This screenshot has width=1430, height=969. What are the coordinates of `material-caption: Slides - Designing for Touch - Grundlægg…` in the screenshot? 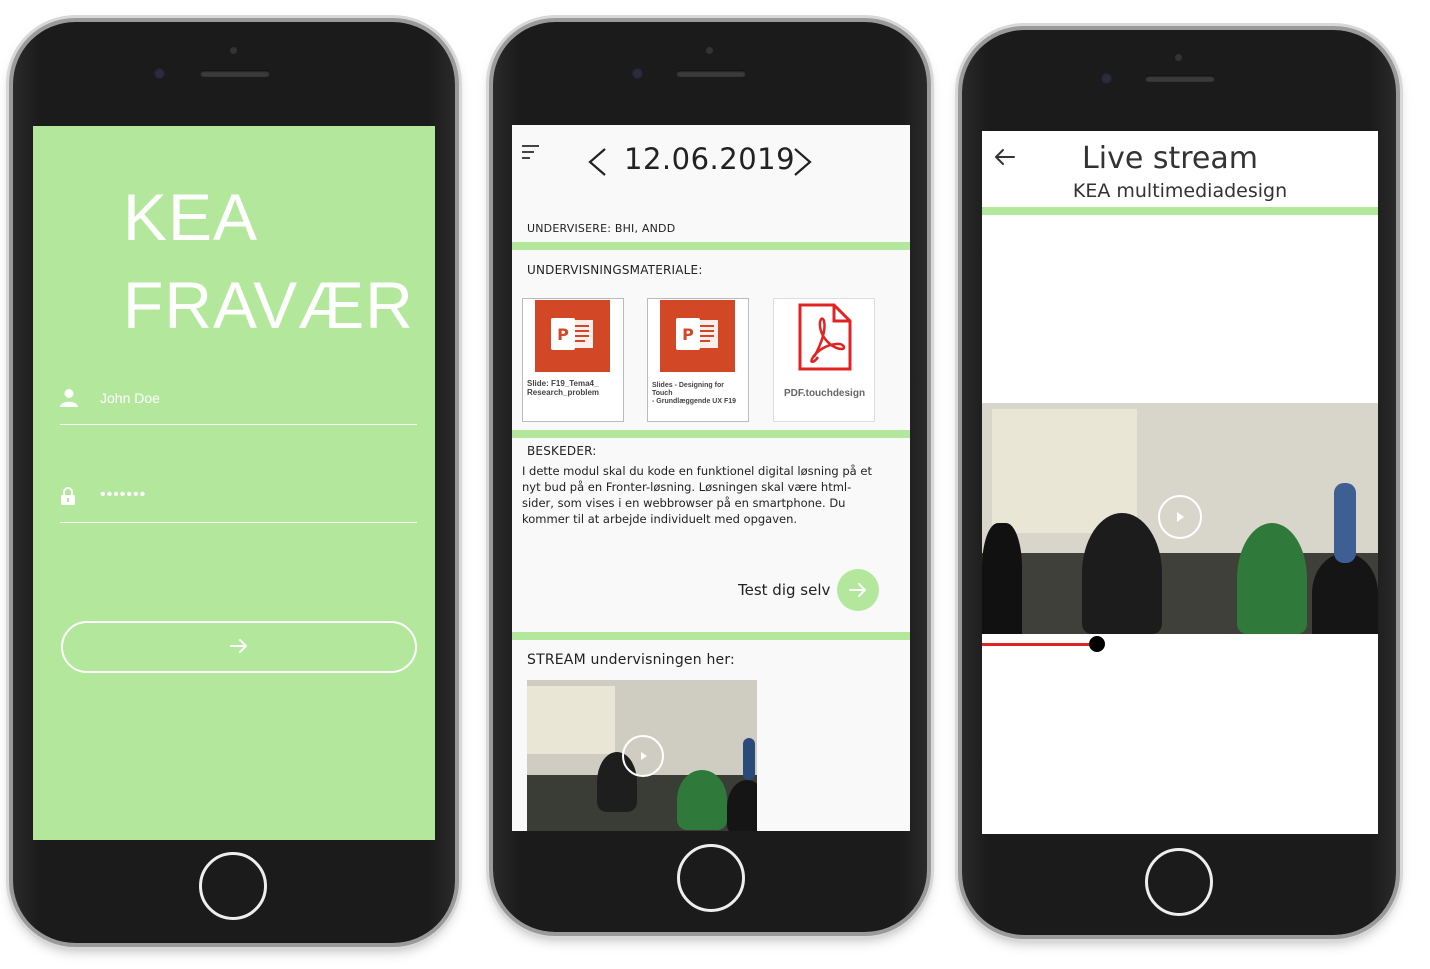 It's located at (694, 393).